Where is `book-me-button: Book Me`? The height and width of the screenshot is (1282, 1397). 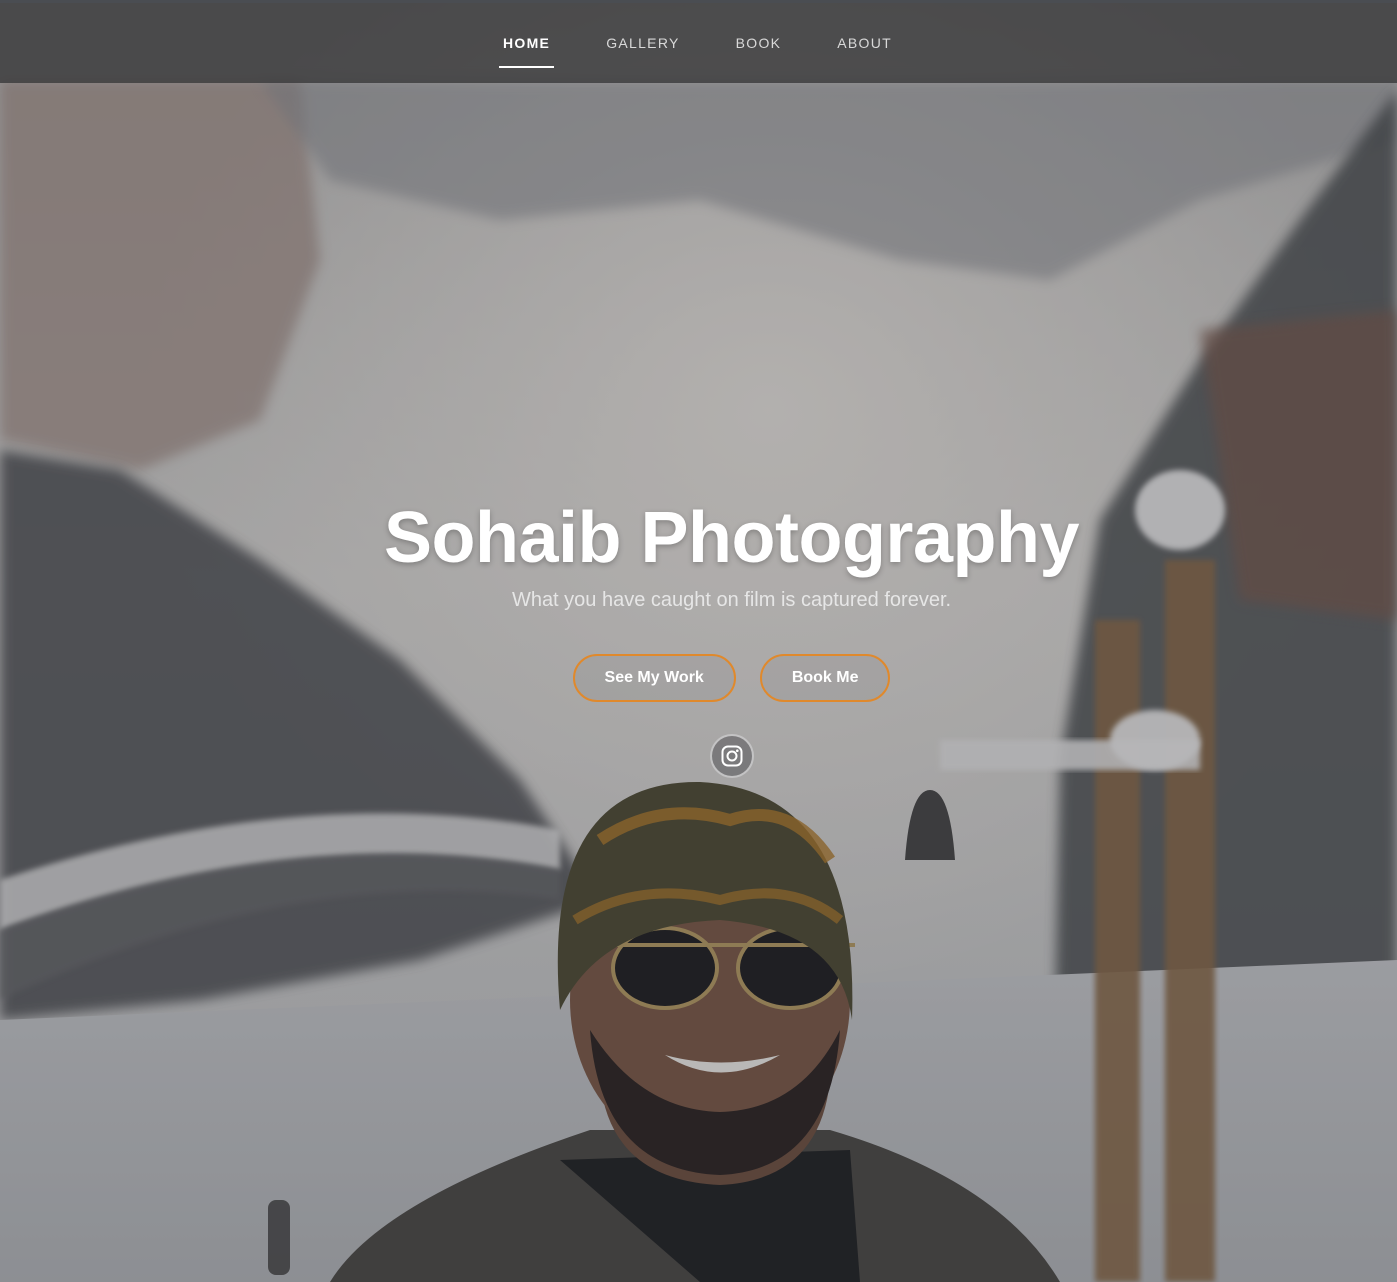 book-me-button: Book Me is located at coordinates (825, 678).